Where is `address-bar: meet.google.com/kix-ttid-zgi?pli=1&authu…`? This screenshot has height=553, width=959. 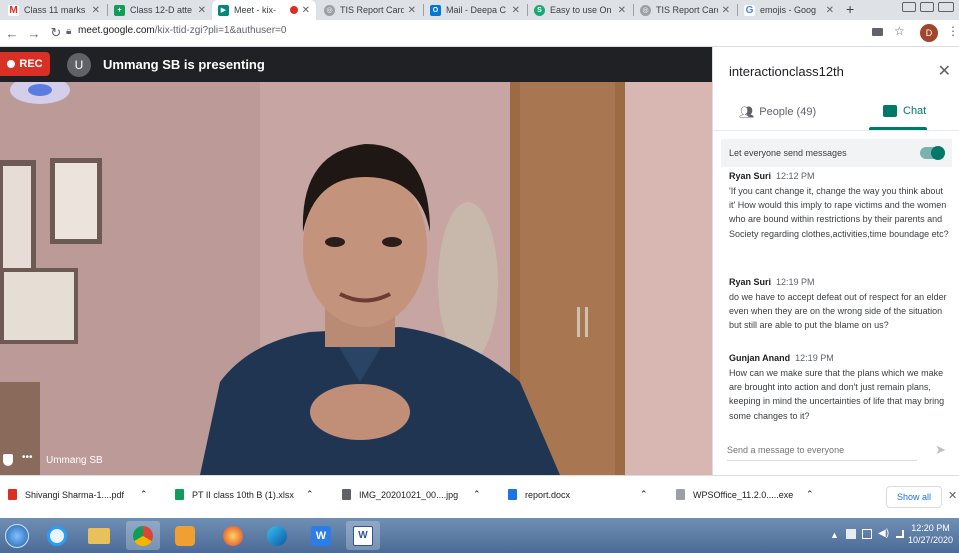 address-bar: meet.google.com/kix-ttid-zgi?pli=1&authu… is located at coordinates (182, 30).